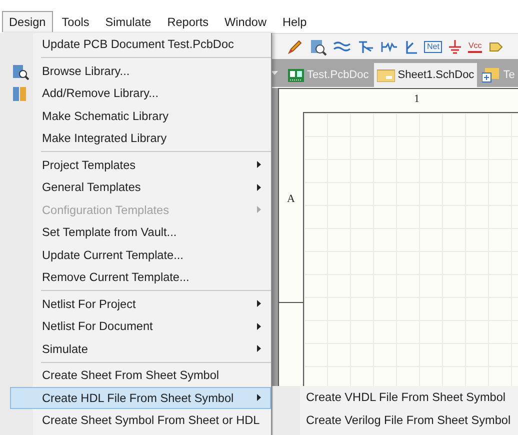  Describe the element at coordinates (128, 21) in the screenshot. I see `menu-bar-item: Simulate` at that location.